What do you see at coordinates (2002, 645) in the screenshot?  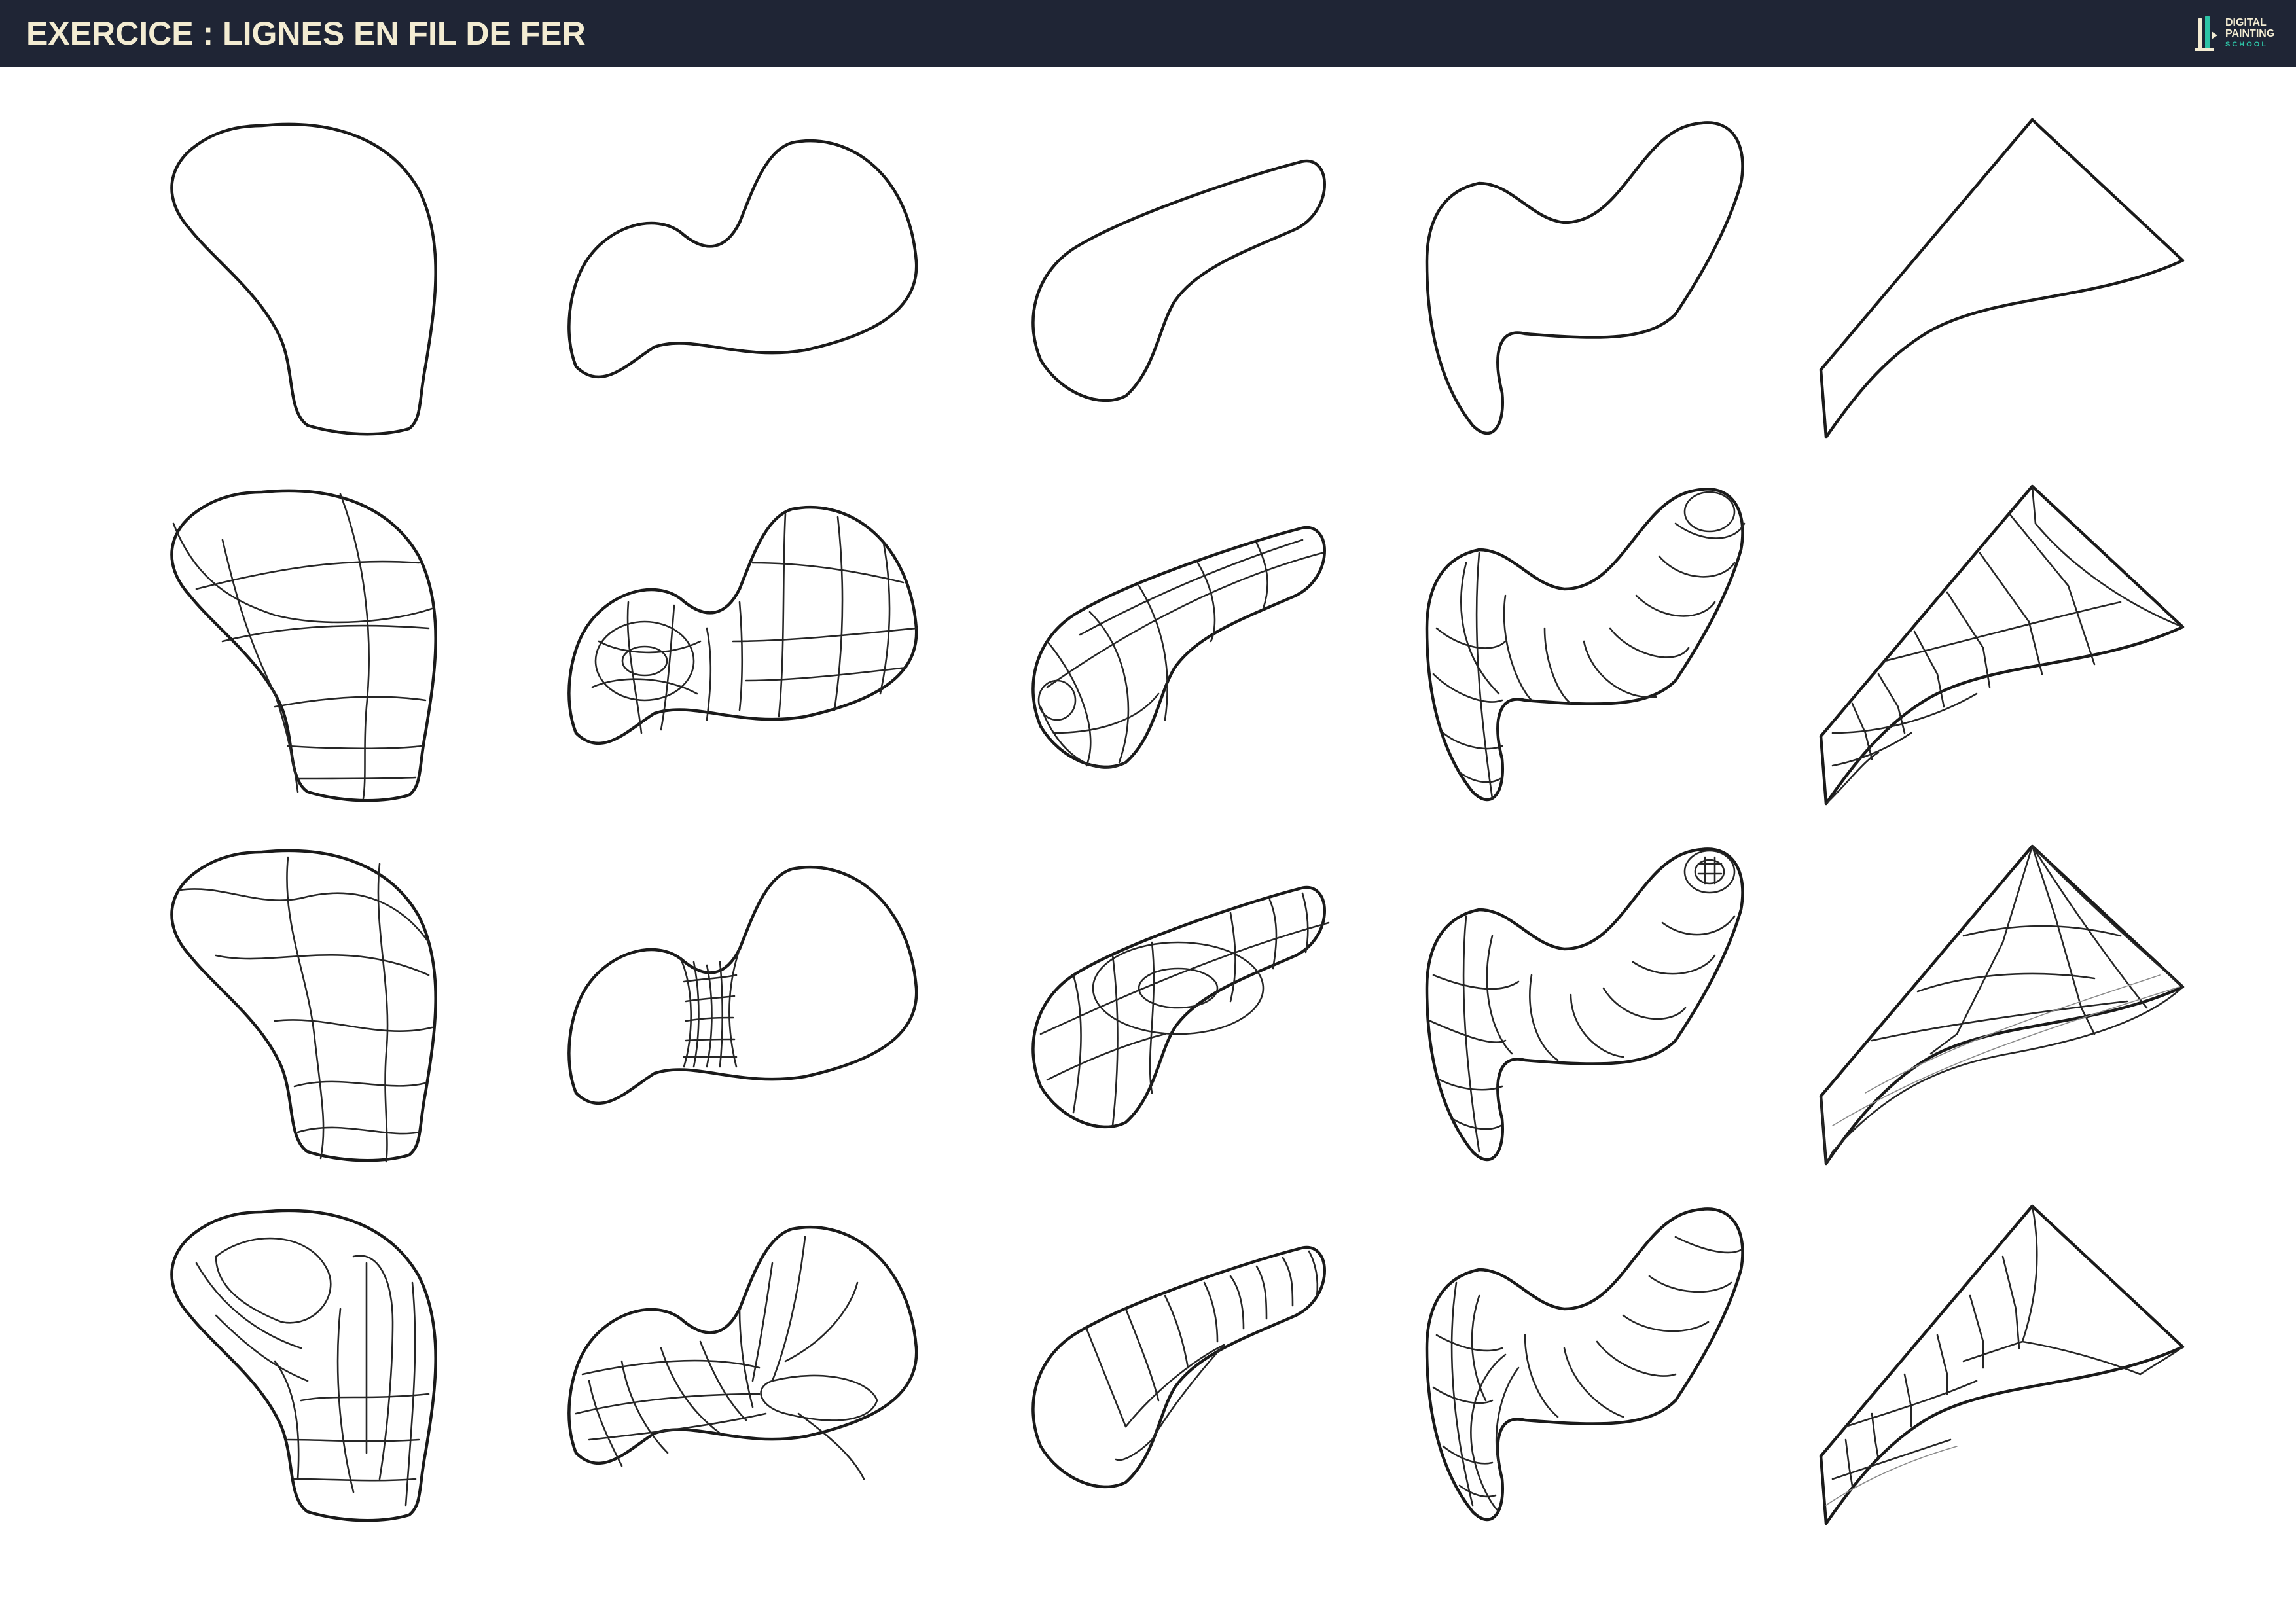 I see `wireframe-r2c5` at bounding box center [2002, 645].